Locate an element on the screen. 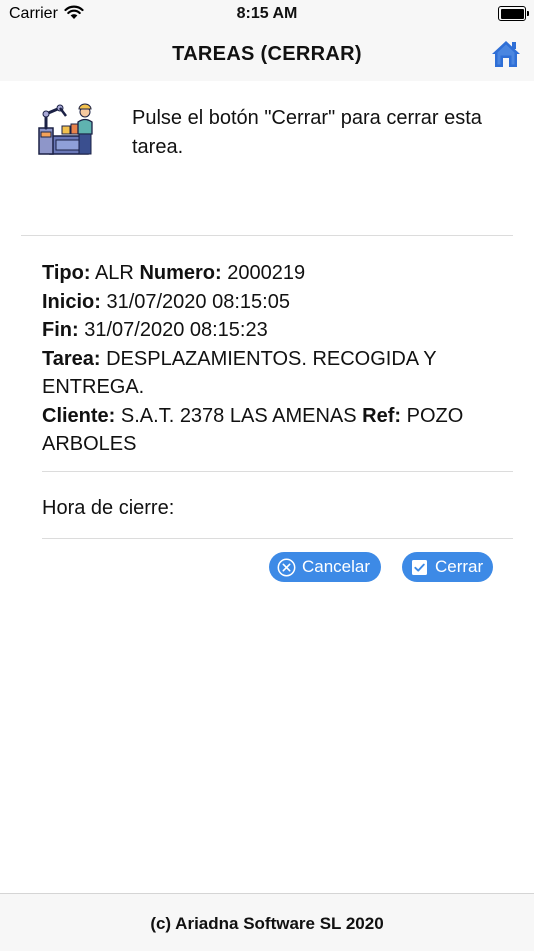  status-time: 8:15 AM is located at coordinates (267, 13).